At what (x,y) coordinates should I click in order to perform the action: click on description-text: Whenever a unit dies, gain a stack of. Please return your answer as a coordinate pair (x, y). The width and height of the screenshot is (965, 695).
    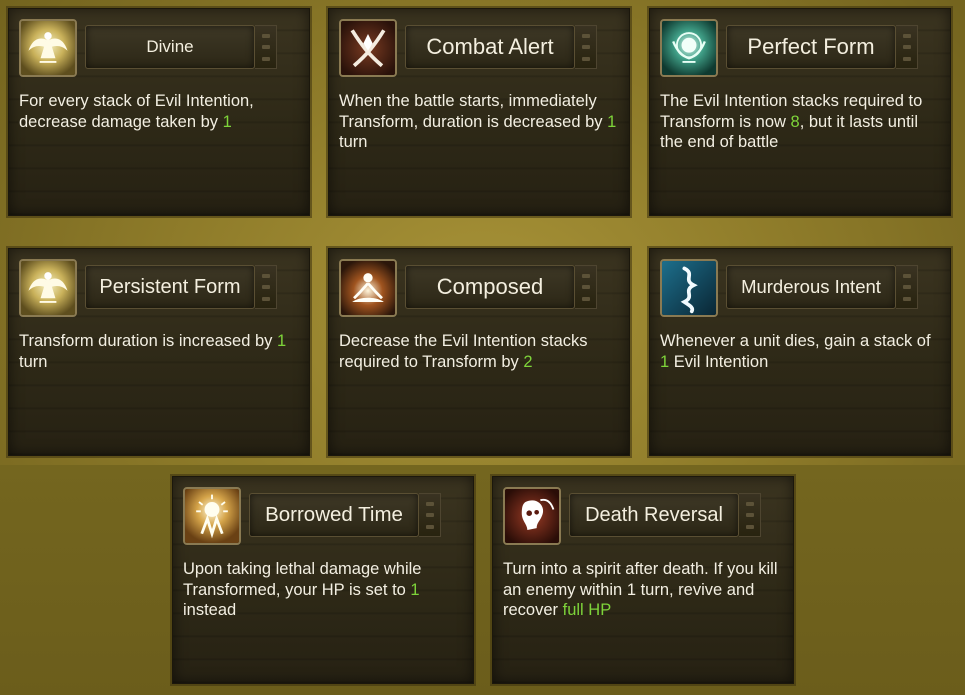
    Looking at the image, I should click on (795, 341).